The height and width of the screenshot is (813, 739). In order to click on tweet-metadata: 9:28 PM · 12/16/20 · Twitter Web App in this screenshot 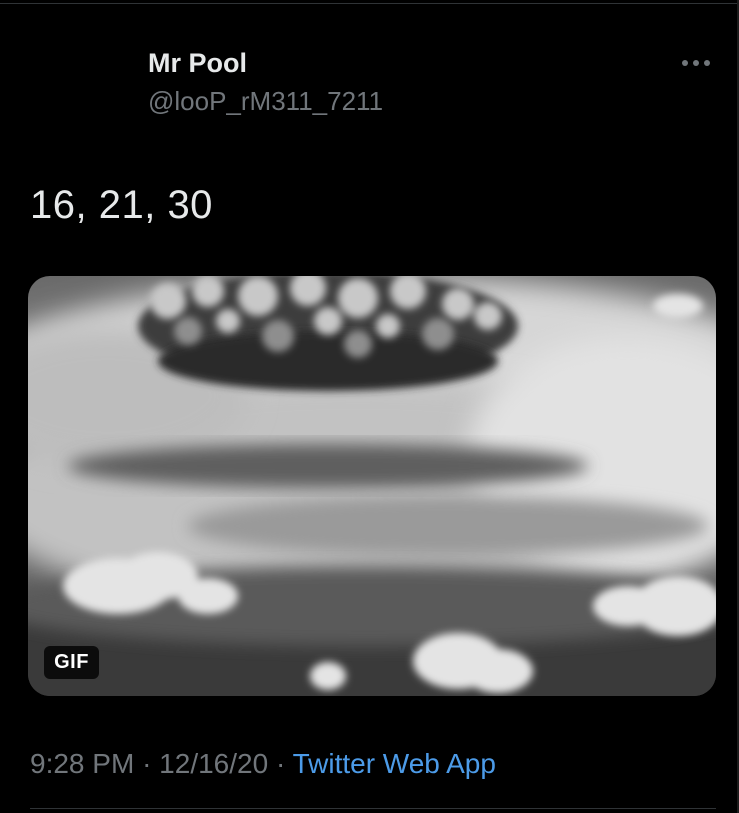, I will do `click(263, 764)`.